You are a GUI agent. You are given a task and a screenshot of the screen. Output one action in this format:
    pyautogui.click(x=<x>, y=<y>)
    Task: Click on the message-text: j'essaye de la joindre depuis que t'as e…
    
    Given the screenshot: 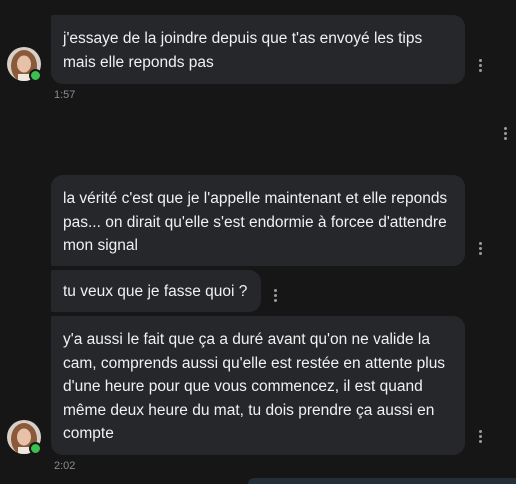 What is the action you would take?
    pyautogui.click(x=243, y=50)
    